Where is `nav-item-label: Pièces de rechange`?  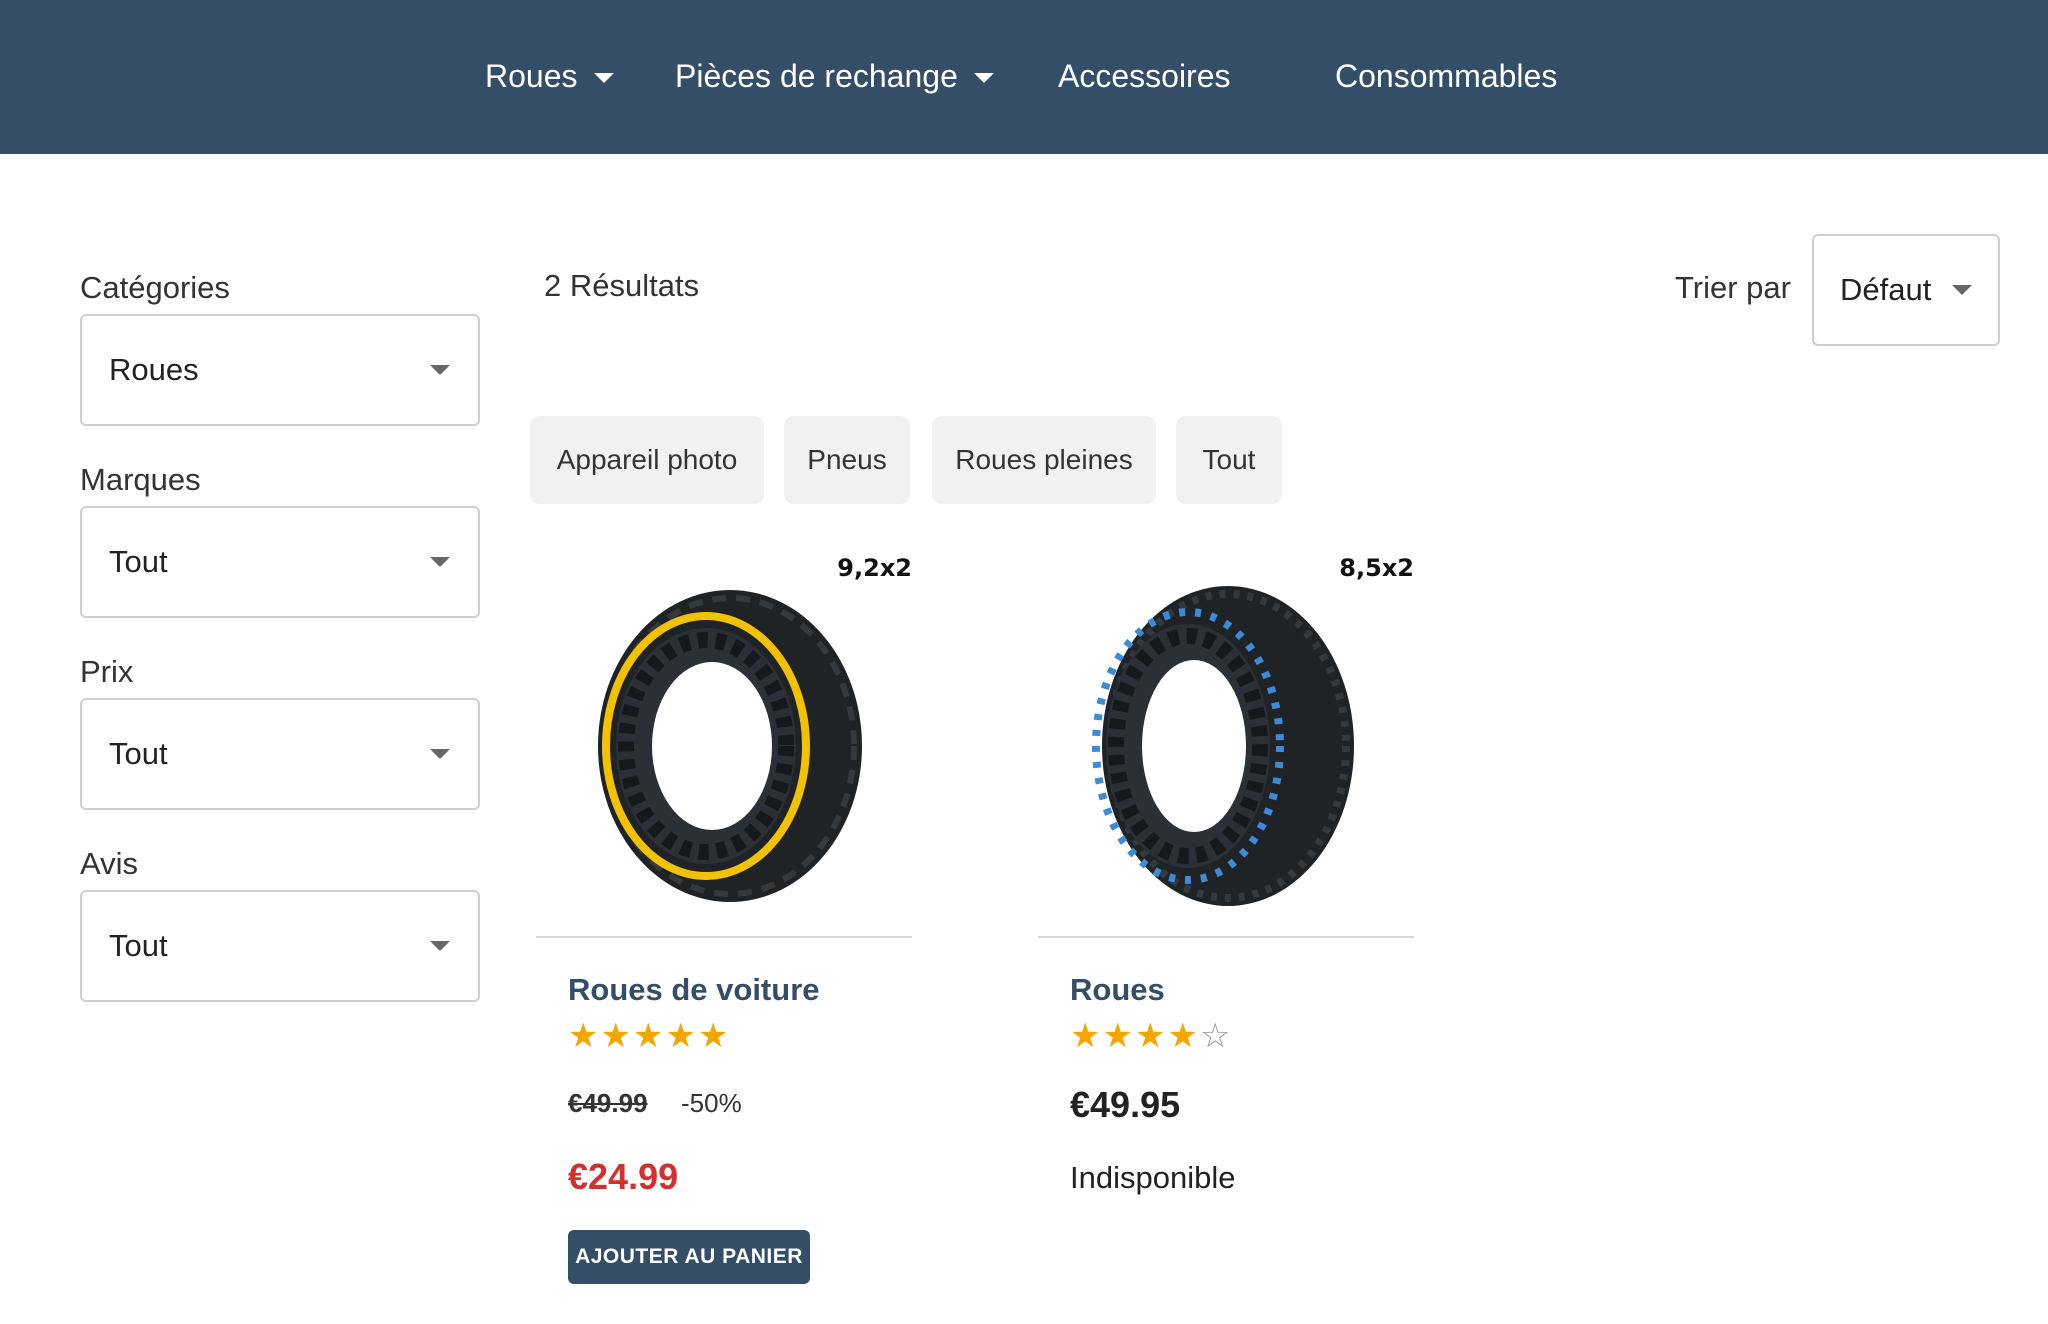 nav-item-label: Pièces de rechange is located at coordinates (816, 75).